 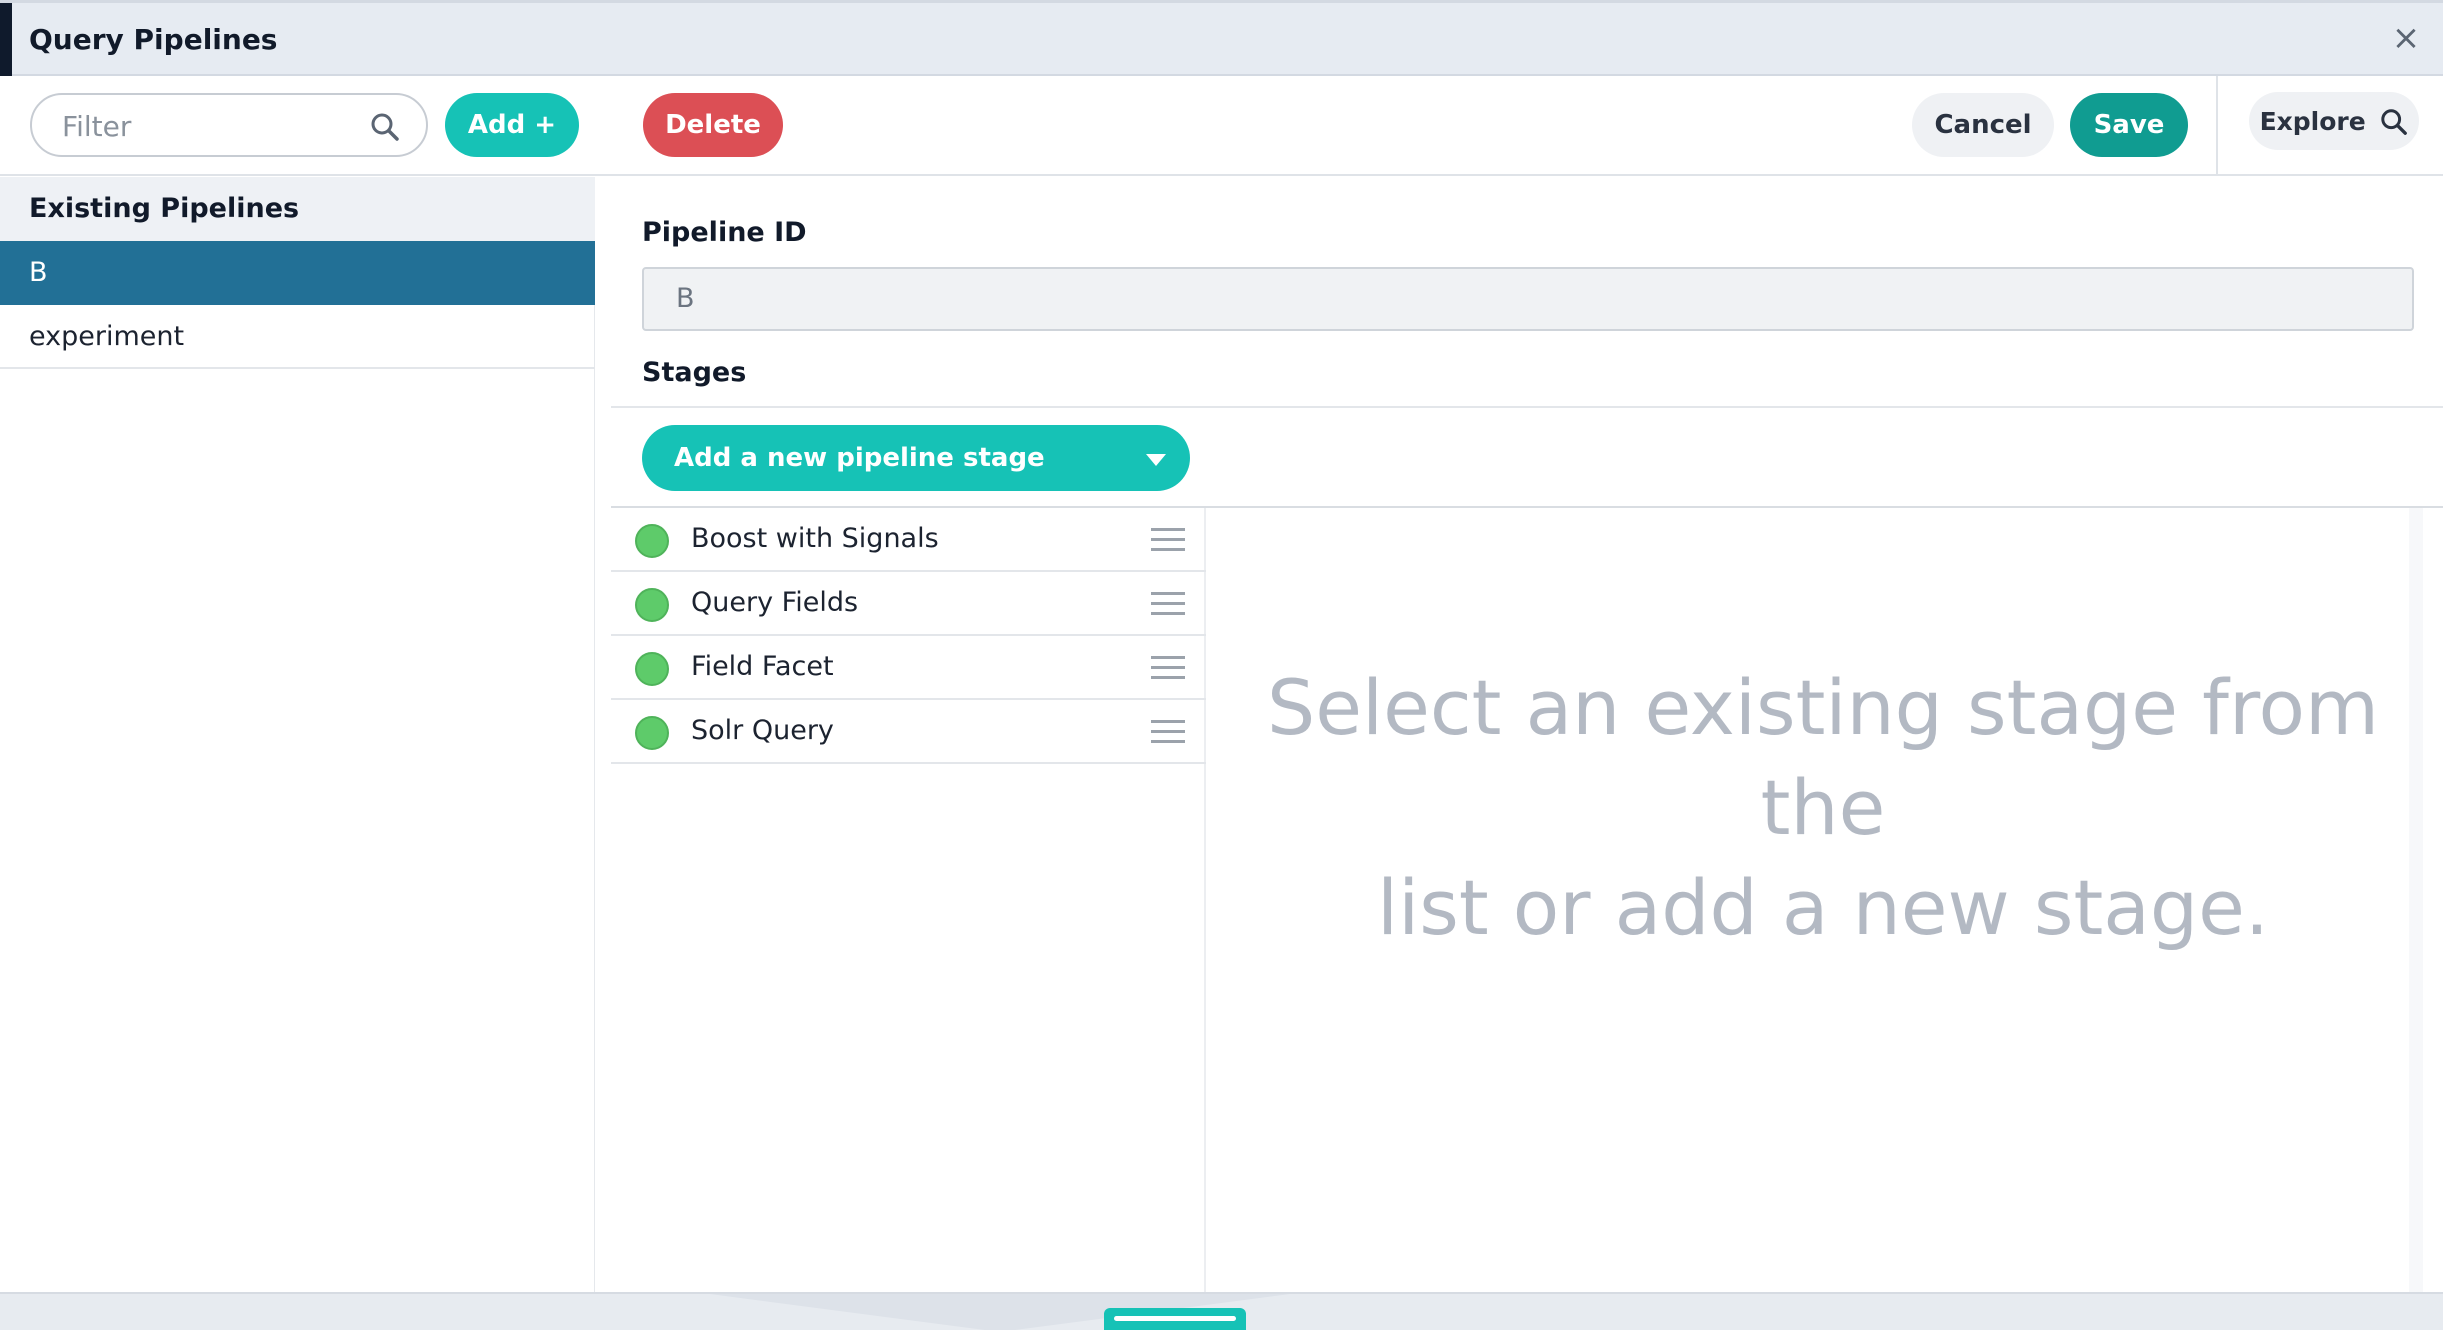 I want to click on filter-input, so click(x=212, y=126).